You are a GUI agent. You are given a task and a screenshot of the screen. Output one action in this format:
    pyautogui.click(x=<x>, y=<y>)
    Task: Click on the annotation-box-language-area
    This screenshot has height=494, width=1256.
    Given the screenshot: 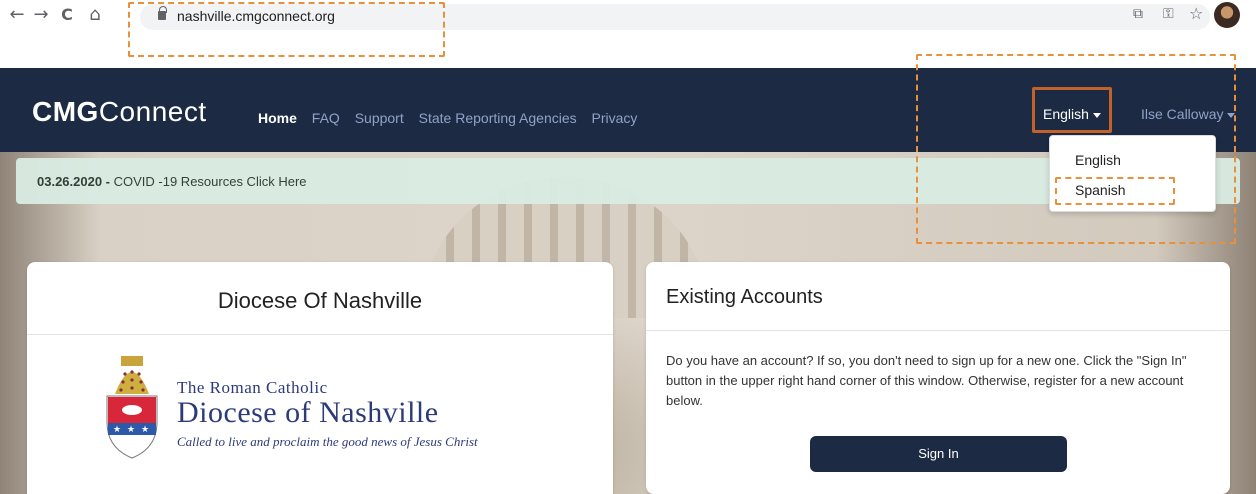 What is the action you would take?
    pyautogui.click(x=1076, y=149)
    